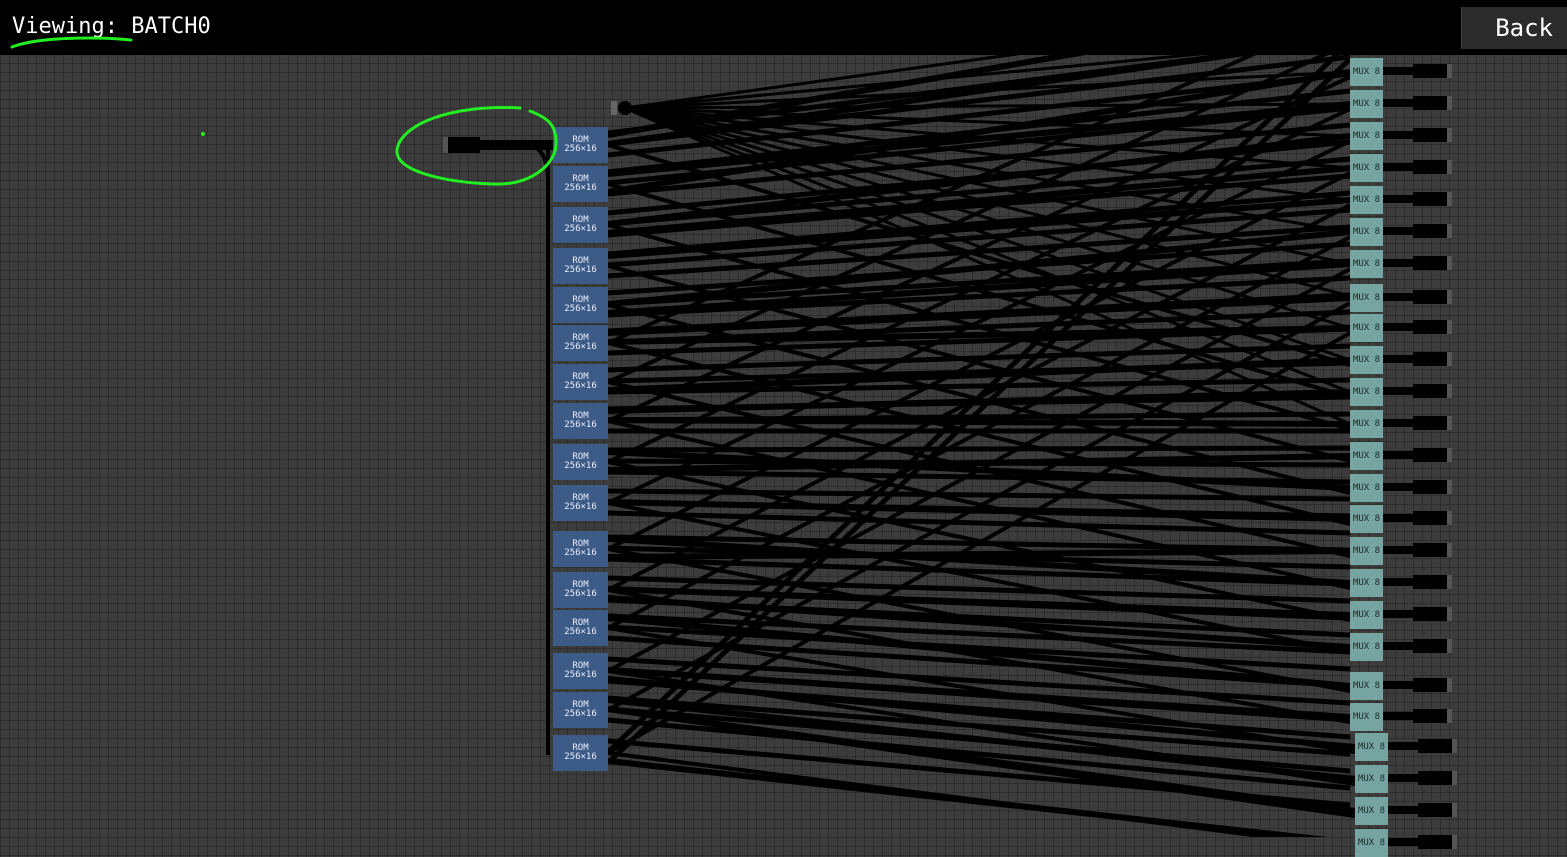 The width and height of the screenshot is (1567, 857). Describe the element at coordinates (171, 26) in the screenshot. I see `batch-name: BATCH0` at that location.